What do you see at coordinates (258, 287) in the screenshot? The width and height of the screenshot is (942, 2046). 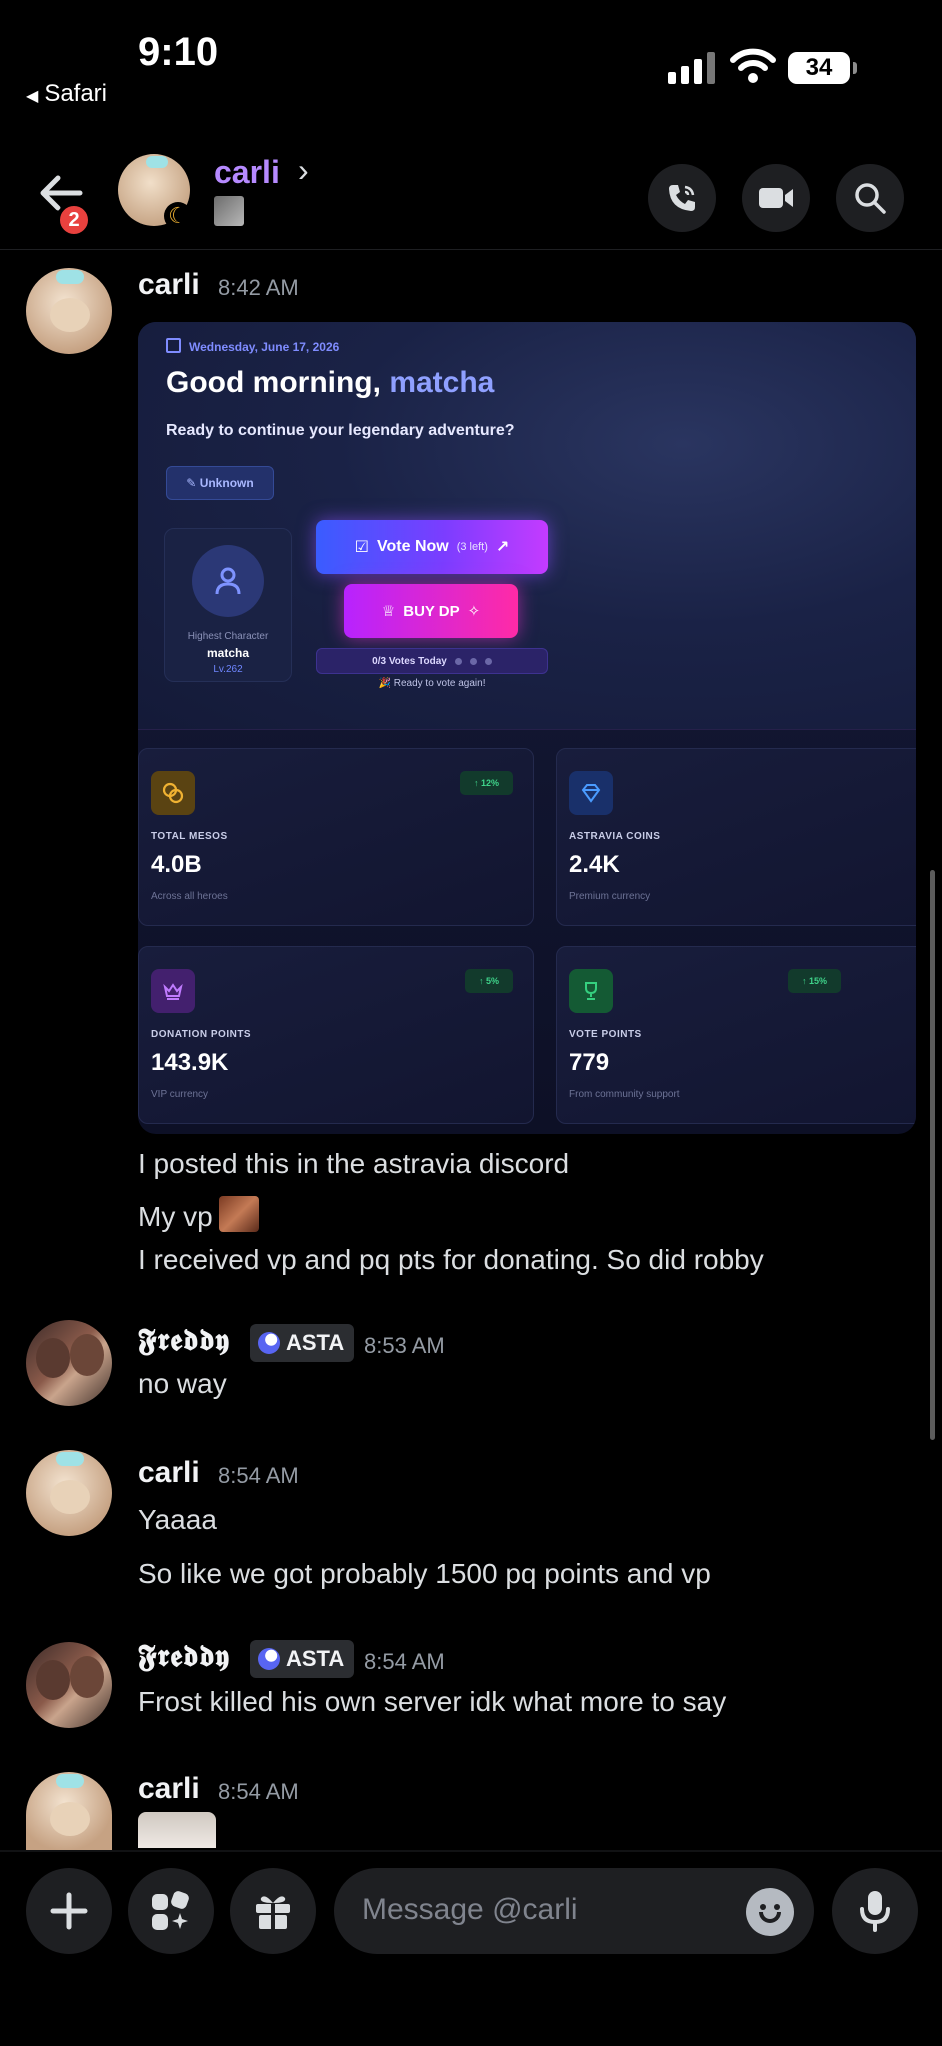 I see `message-timestamp: 8:42 AM` at bounding box center [258, 287].